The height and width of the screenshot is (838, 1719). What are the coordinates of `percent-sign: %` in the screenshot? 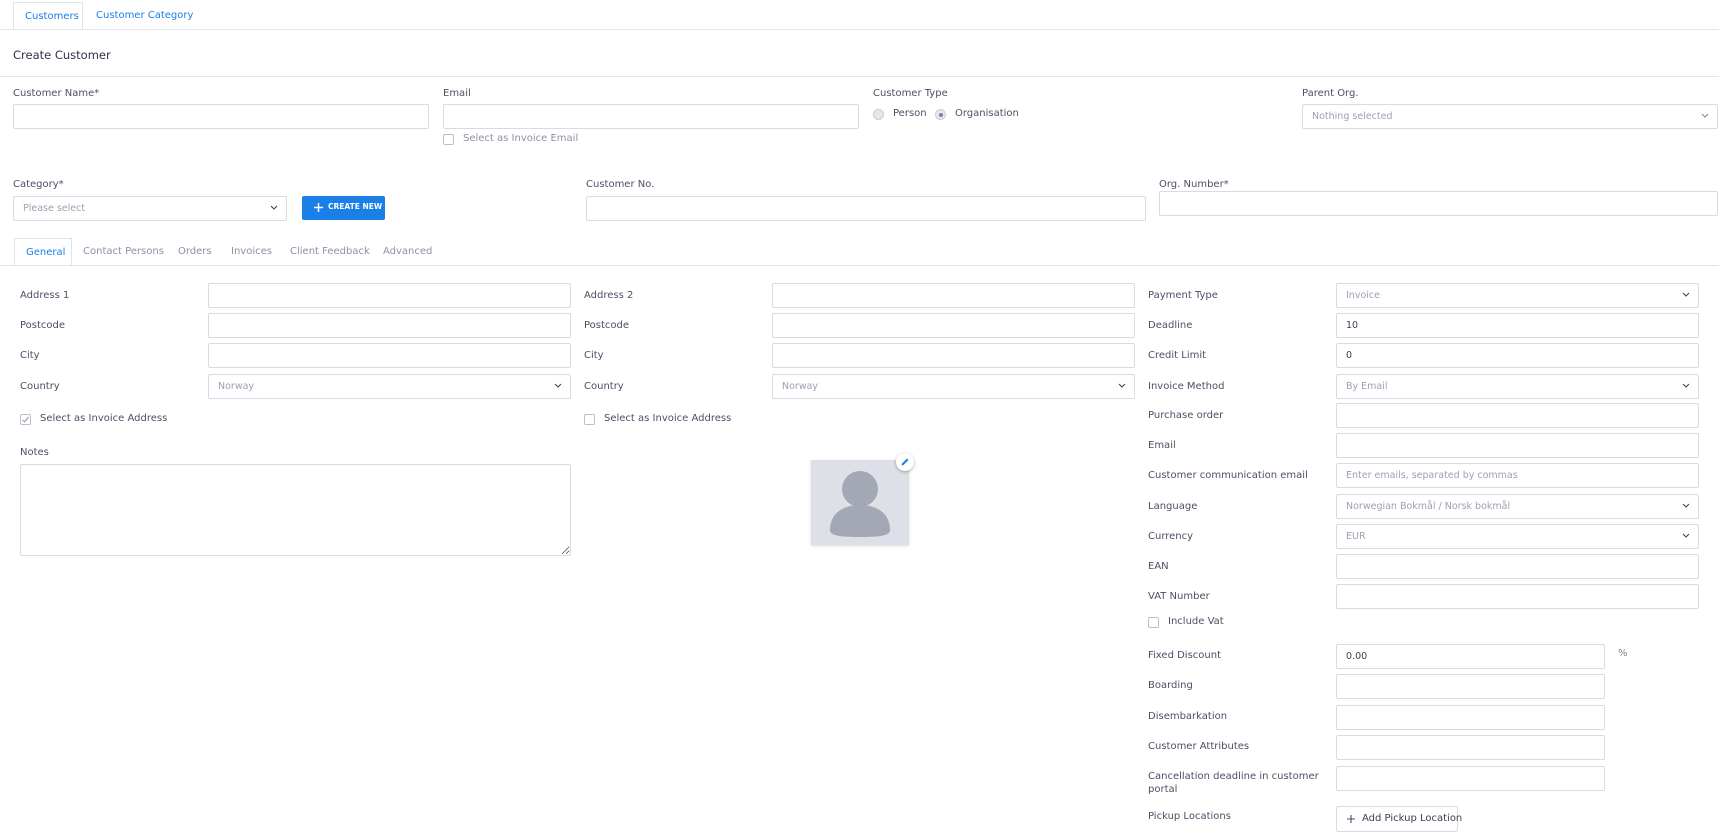 It's located at (1623, 653).